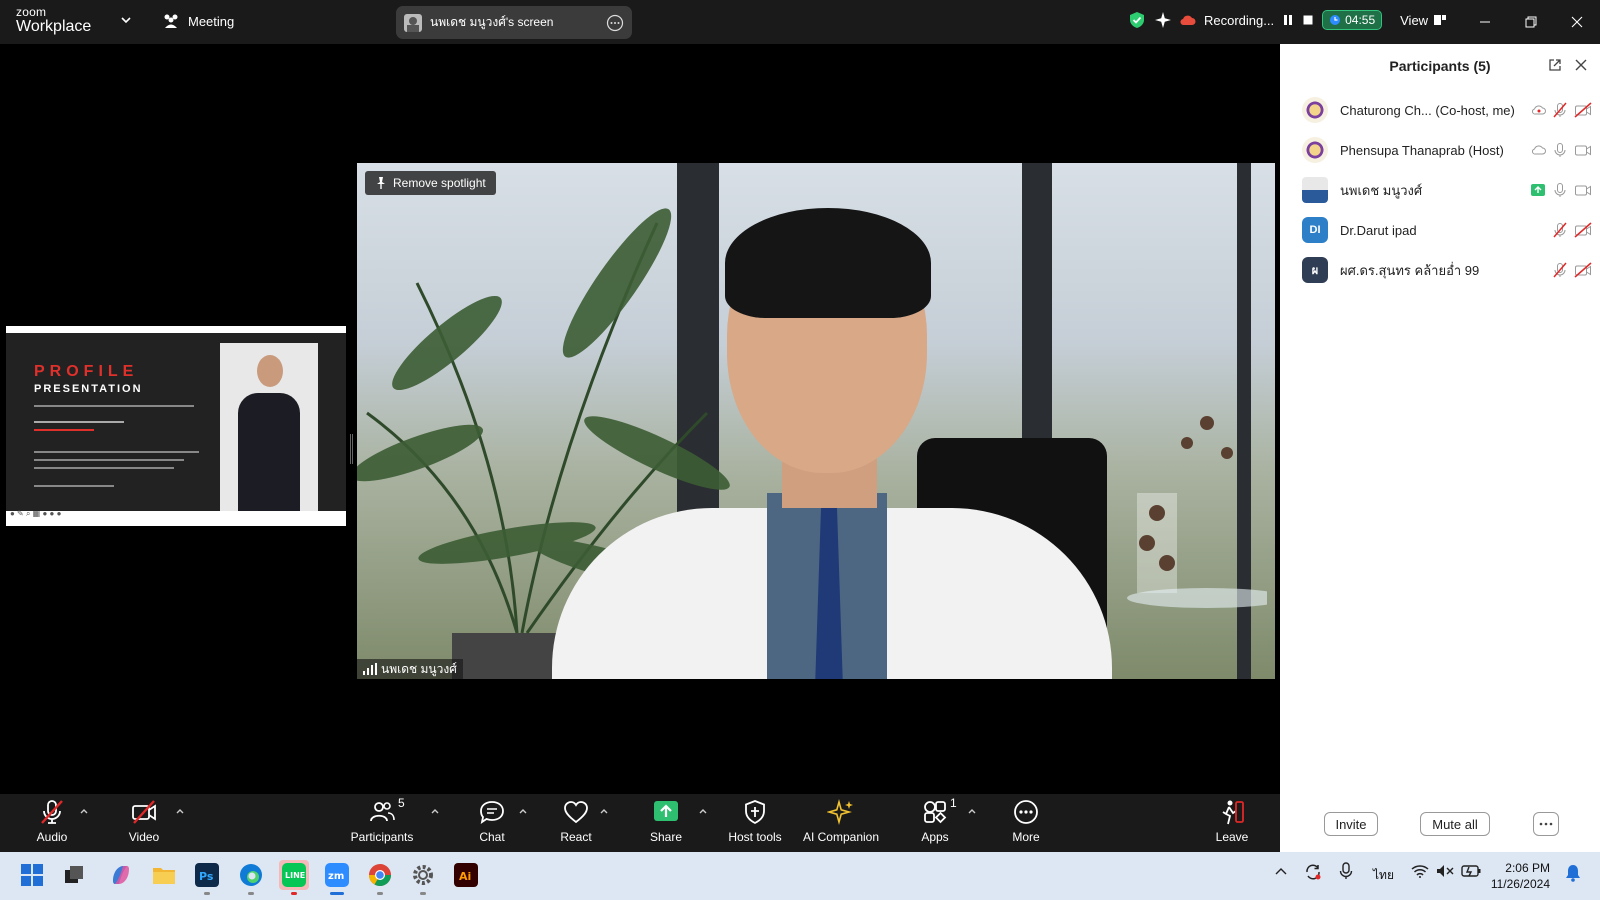 This screenshot has width=1600, height=900. What do you see at coordinates (144, 821) in the screenshot?
I see `video-button: Video` at bounding box center [144, 821].